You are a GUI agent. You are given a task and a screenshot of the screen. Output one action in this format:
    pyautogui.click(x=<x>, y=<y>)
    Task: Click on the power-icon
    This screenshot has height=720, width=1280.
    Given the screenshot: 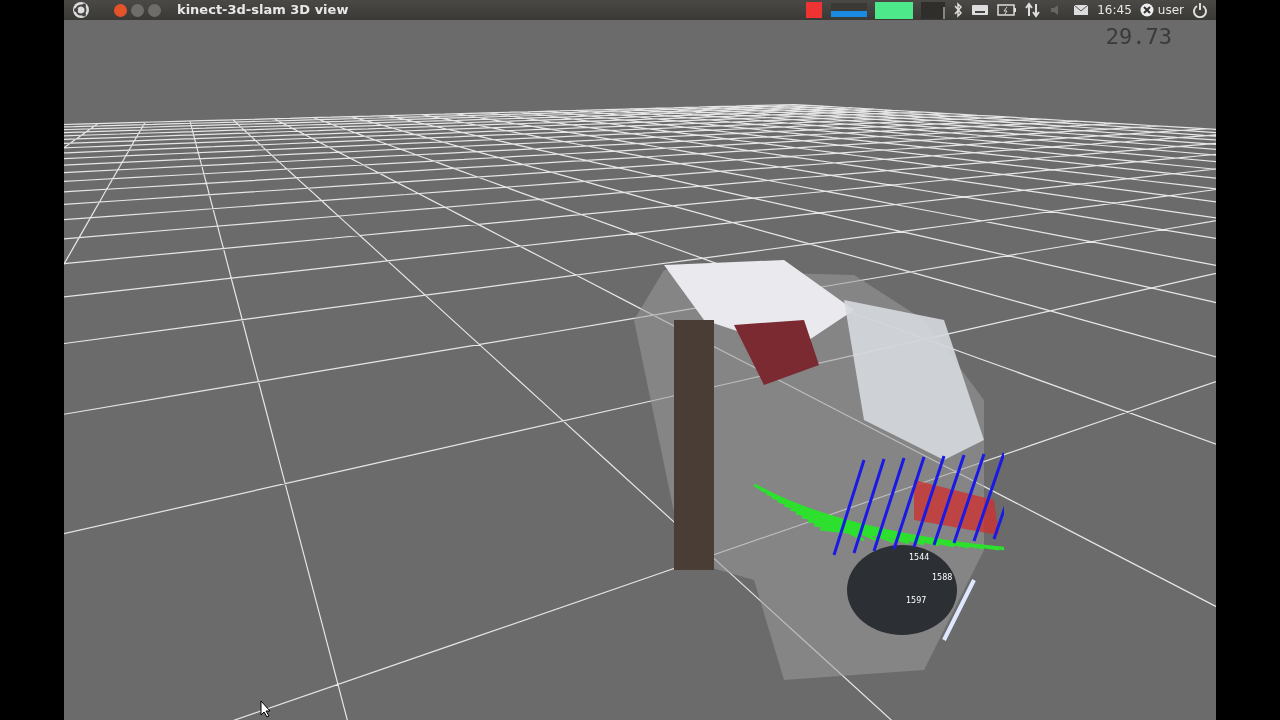 What is the action you would take?
    pyautogui.click(x=1200, y=10)
    